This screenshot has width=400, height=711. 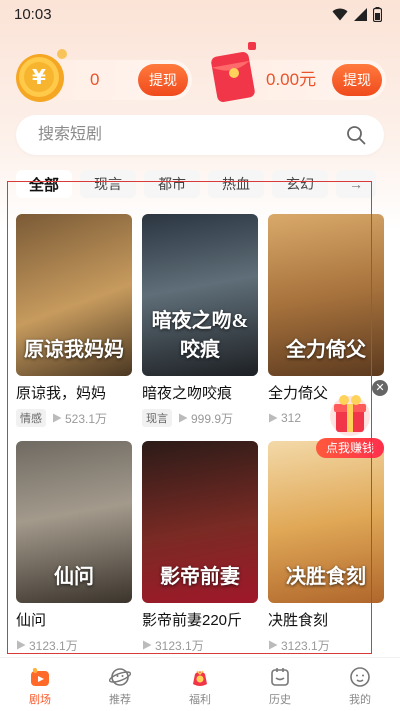 What do you see at coordinates (356, 135) in the screenshot?
I see `search-icon` at bounding box center [356, 135].